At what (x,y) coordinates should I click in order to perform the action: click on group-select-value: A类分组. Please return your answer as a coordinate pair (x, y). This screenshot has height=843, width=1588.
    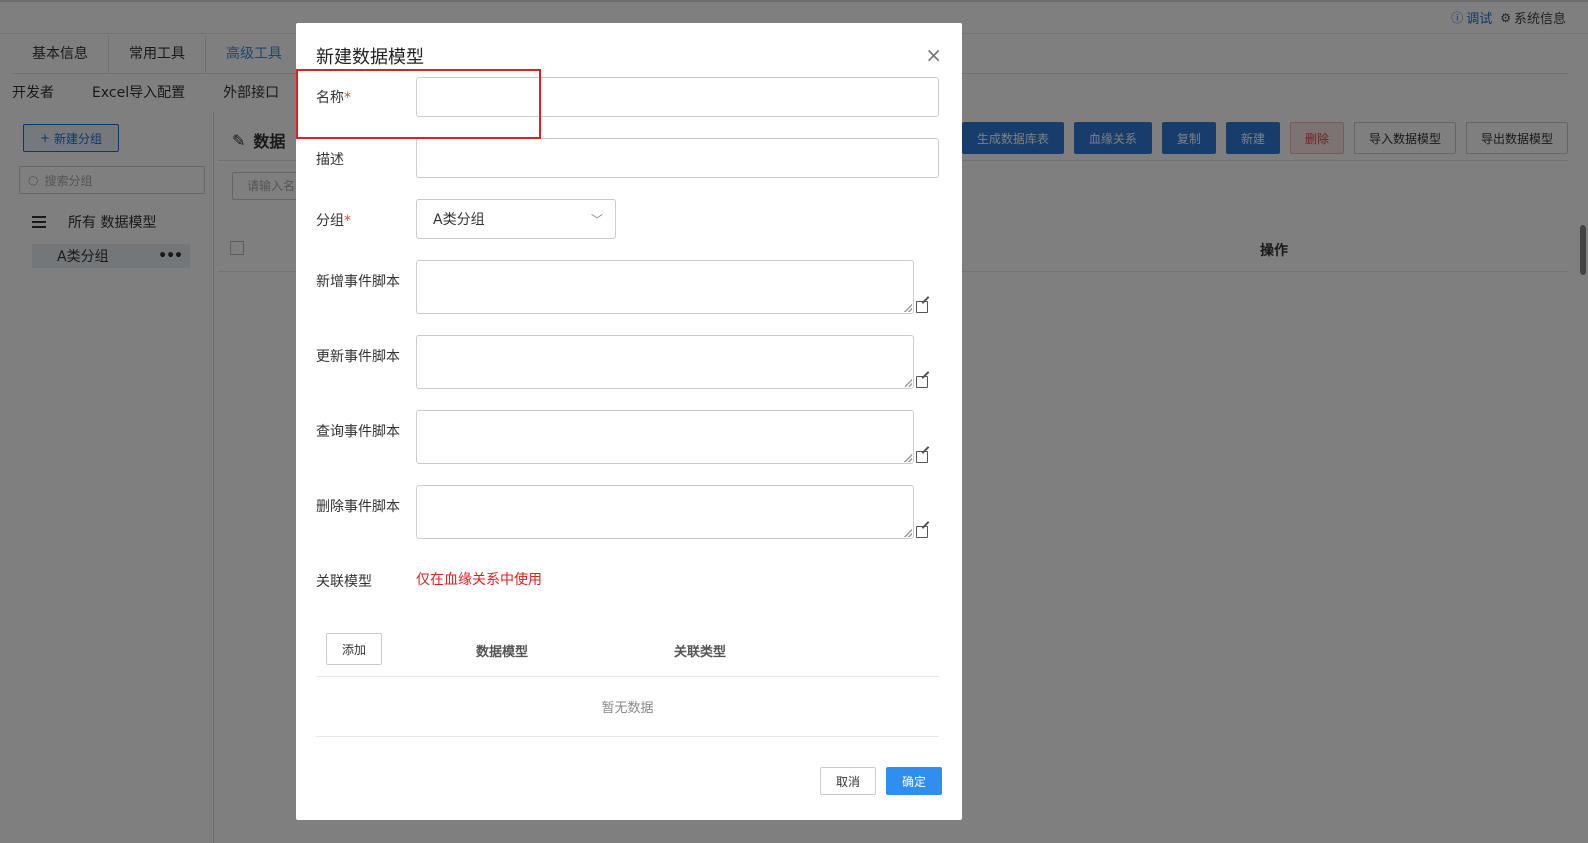
    Looking at the image, I should click on (459, 220).